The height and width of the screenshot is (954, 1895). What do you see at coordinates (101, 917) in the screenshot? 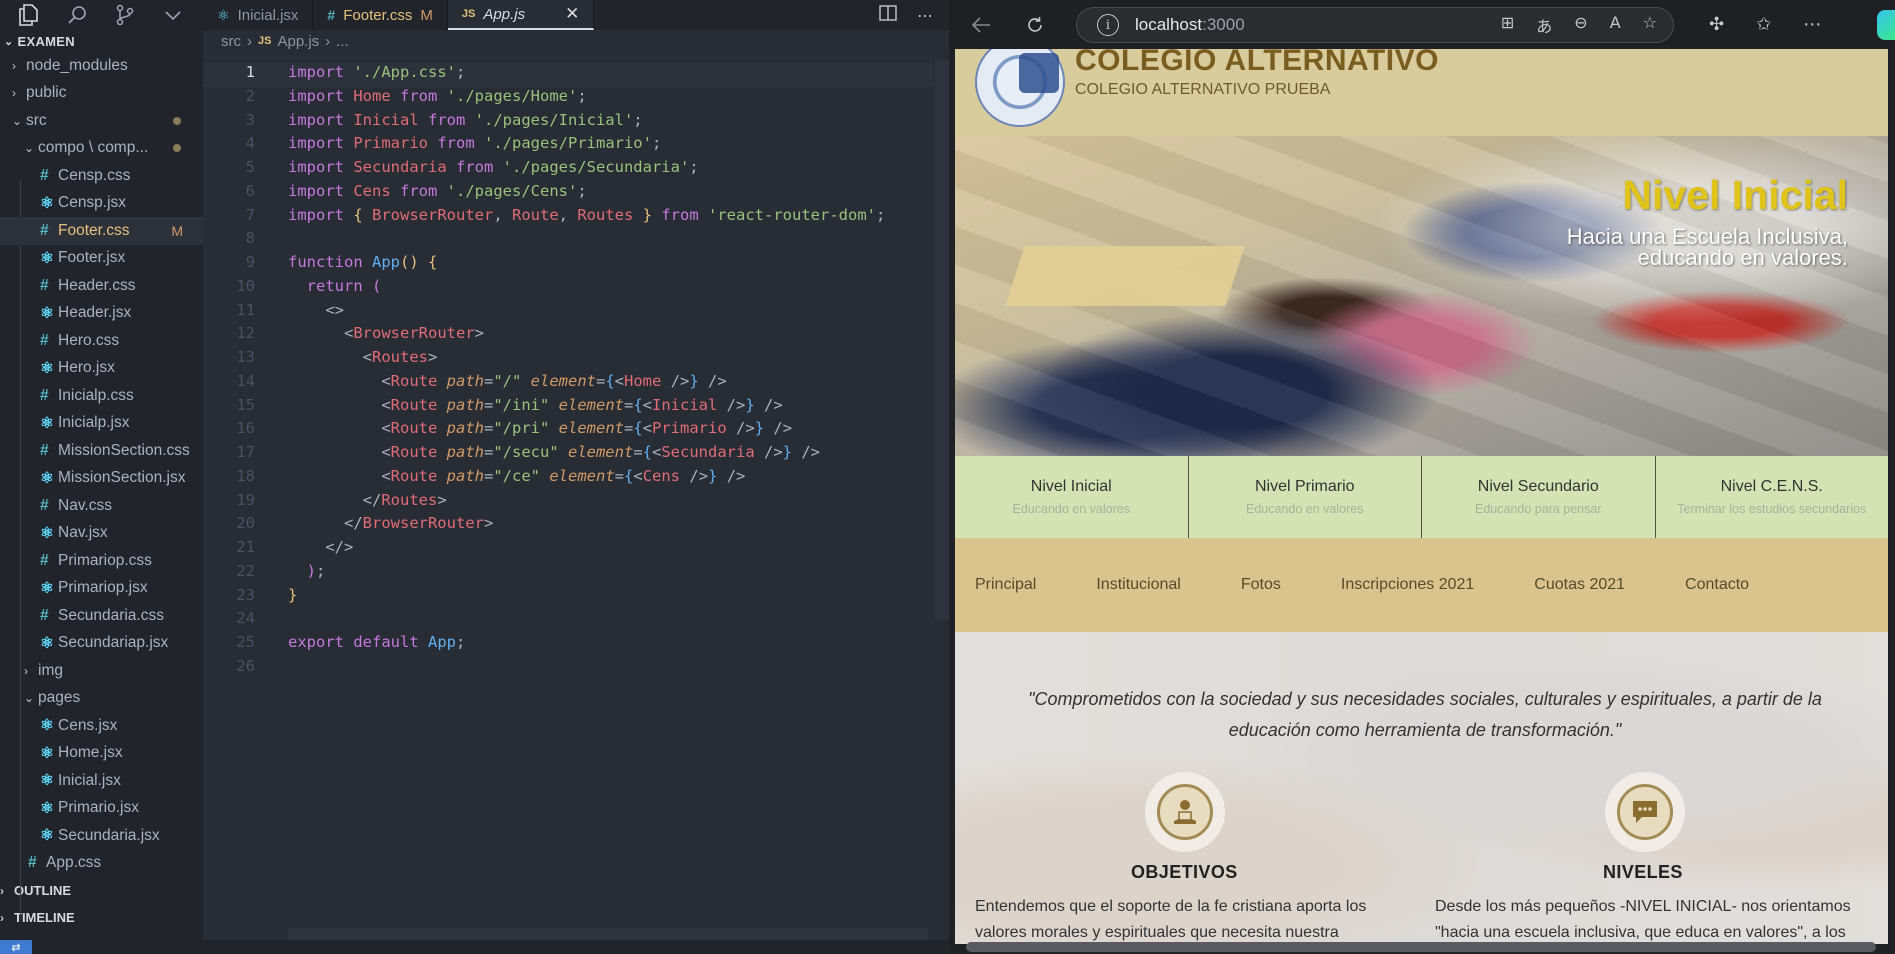
I see `timeline-section: › TIMELINE` at bounding box center [101, 917].